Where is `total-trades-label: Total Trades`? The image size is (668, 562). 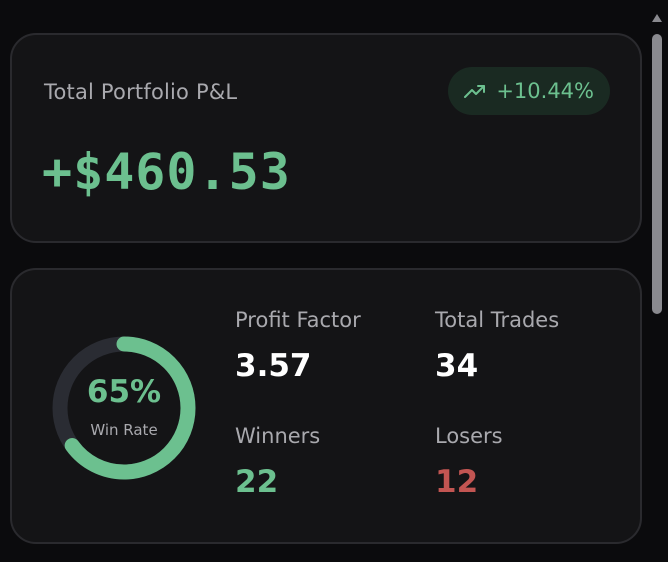
total-trades-label: Total Trades is located at coordinates (497, 320).